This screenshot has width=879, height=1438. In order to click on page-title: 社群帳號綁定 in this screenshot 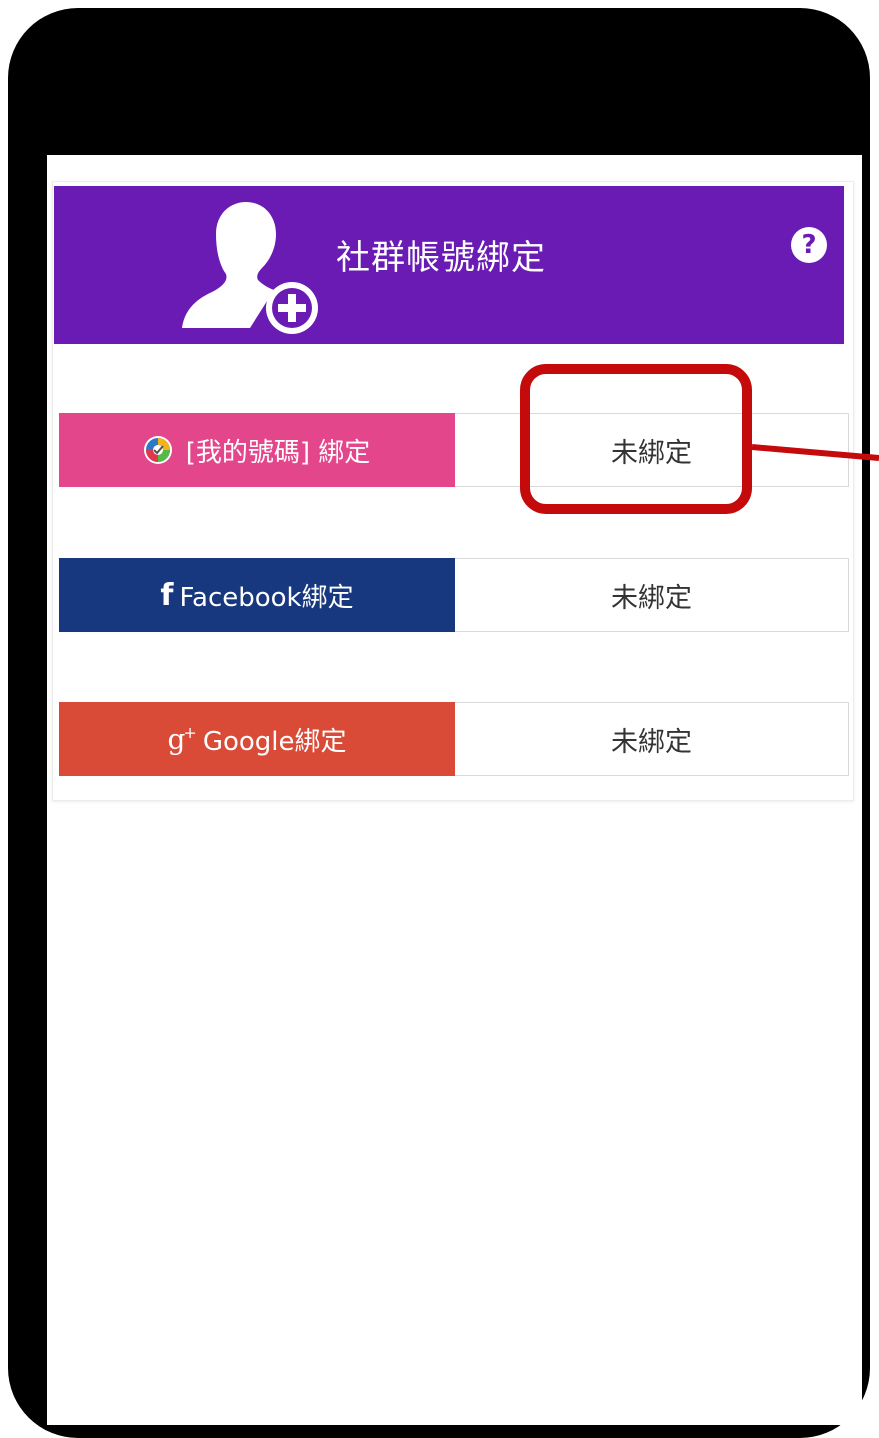, I will do `click(441, 258)`.